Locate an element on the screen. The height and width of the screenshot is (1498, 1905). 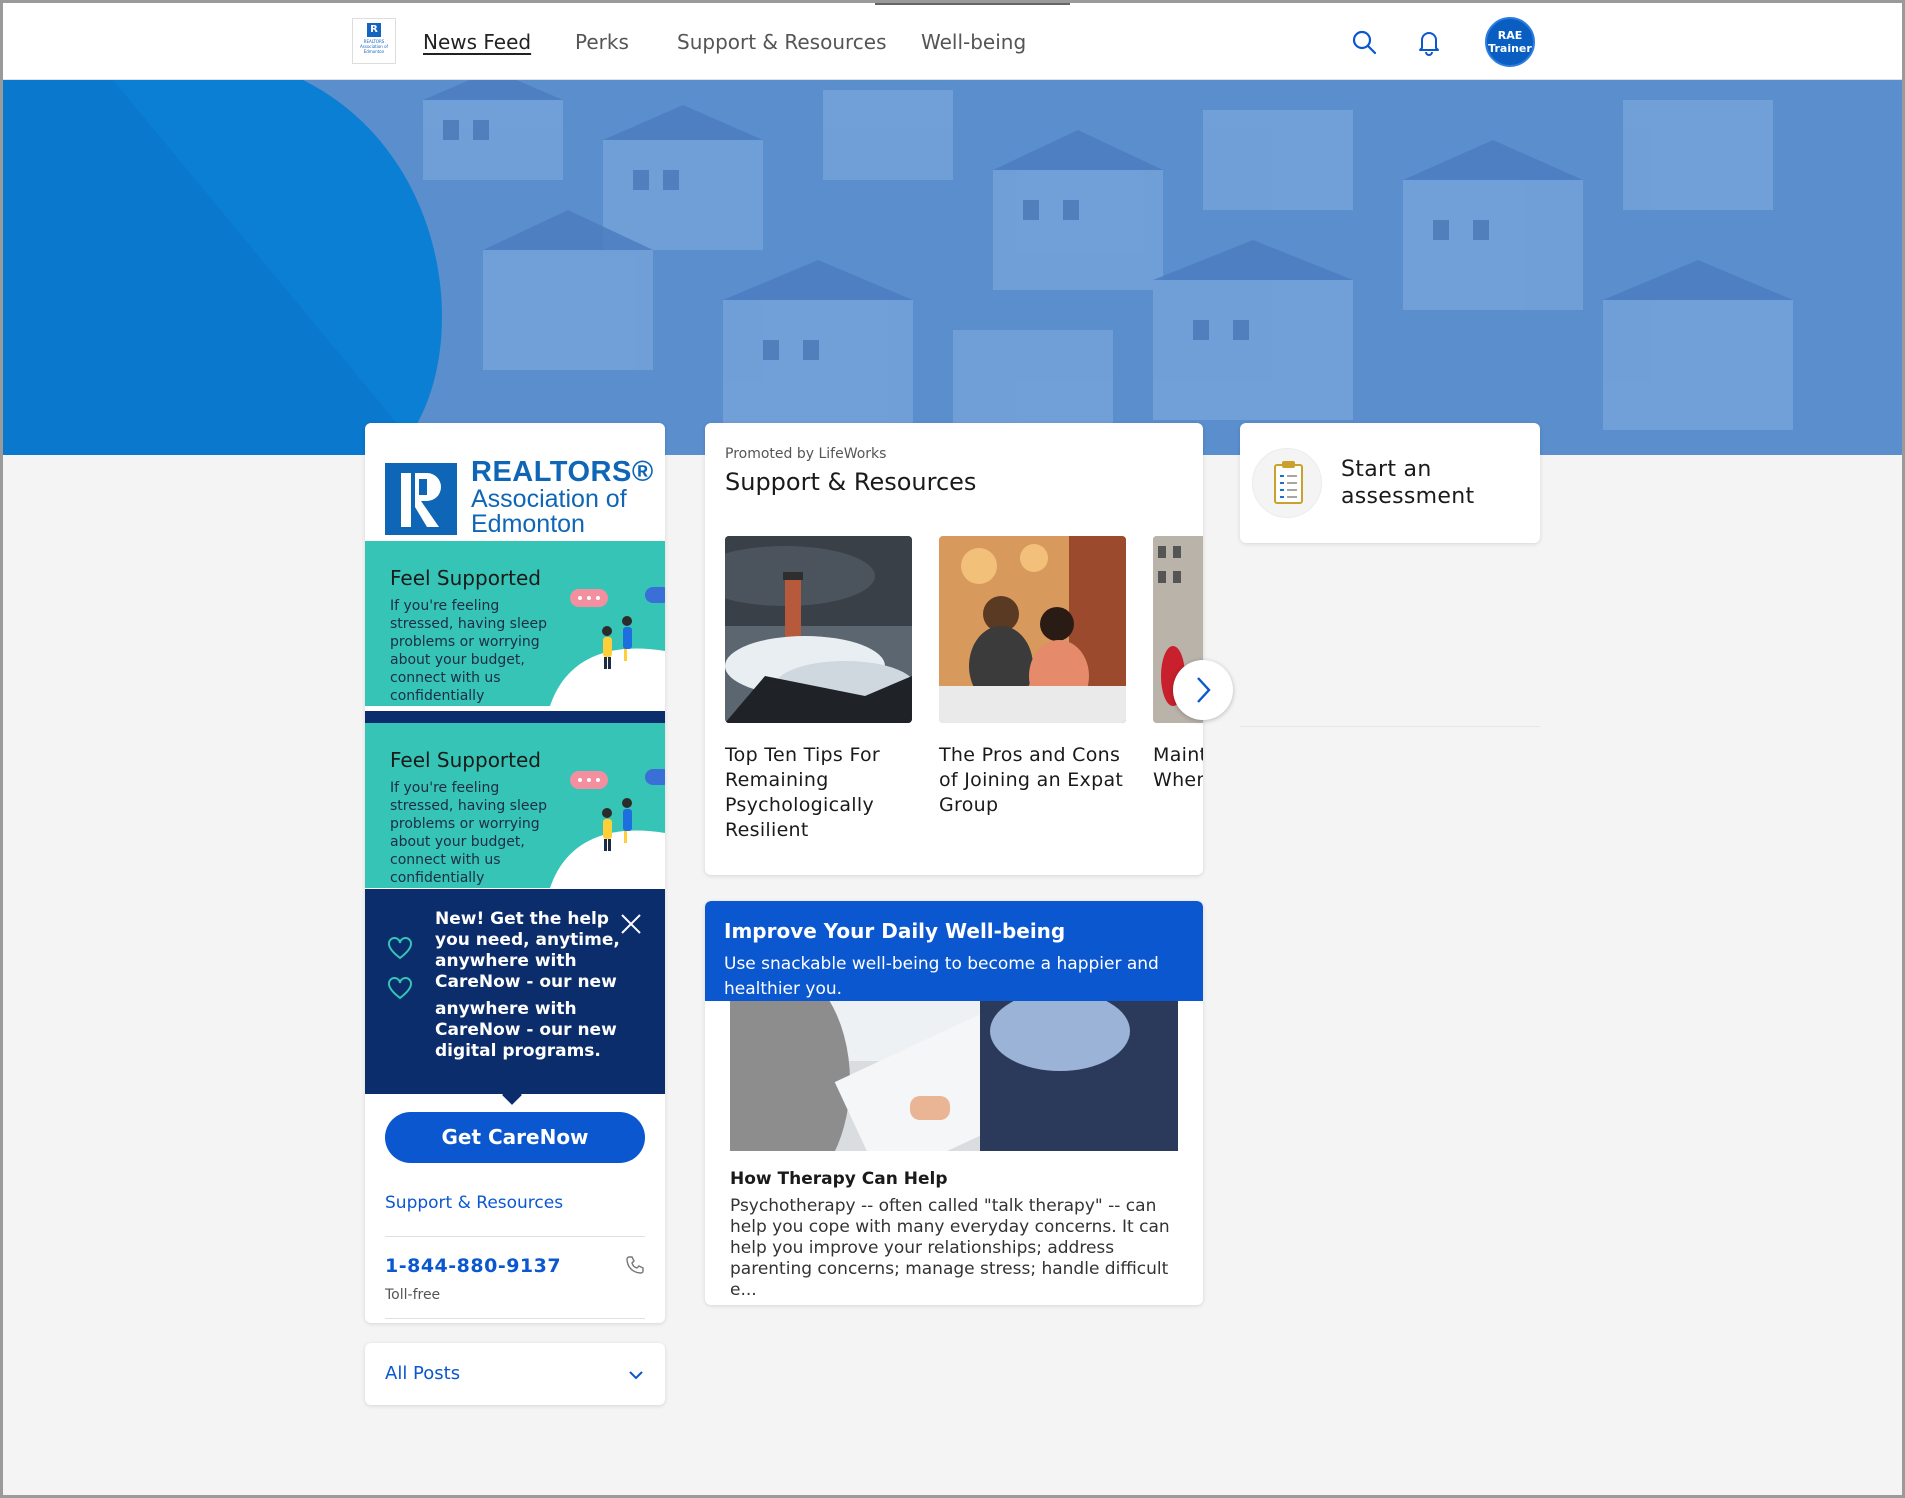
close-icon is located at coordinates (631, 924).